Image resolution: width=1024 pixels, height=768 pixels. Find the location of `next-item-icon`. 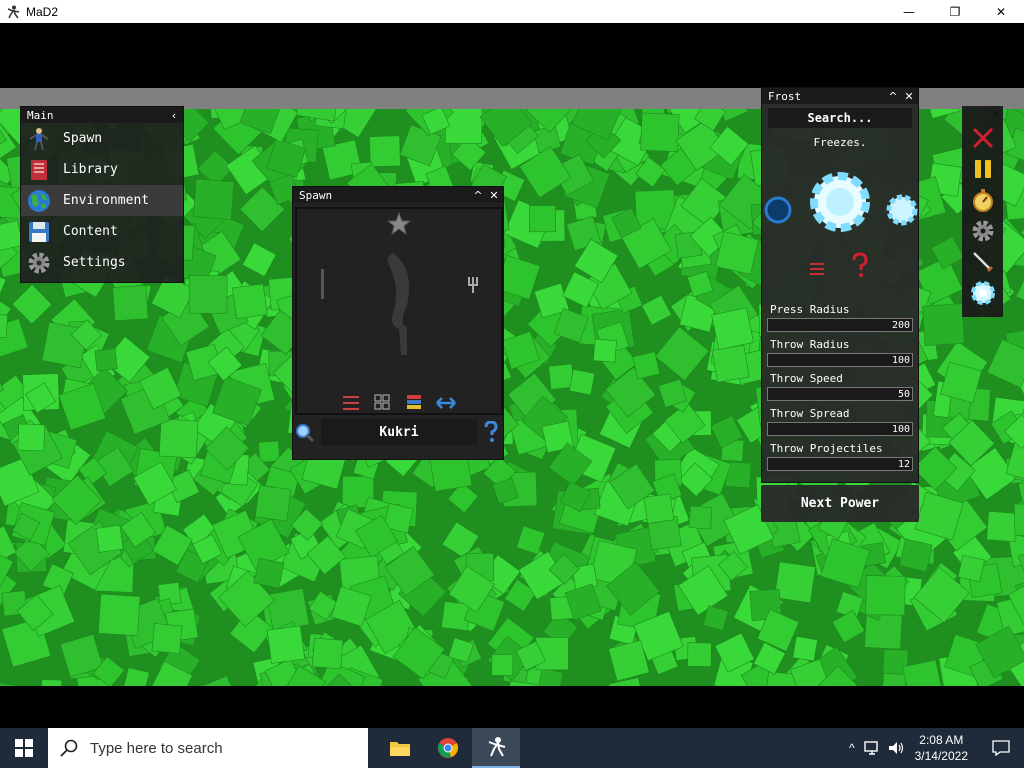

next-item-icon is located at coordinates (473, 285).